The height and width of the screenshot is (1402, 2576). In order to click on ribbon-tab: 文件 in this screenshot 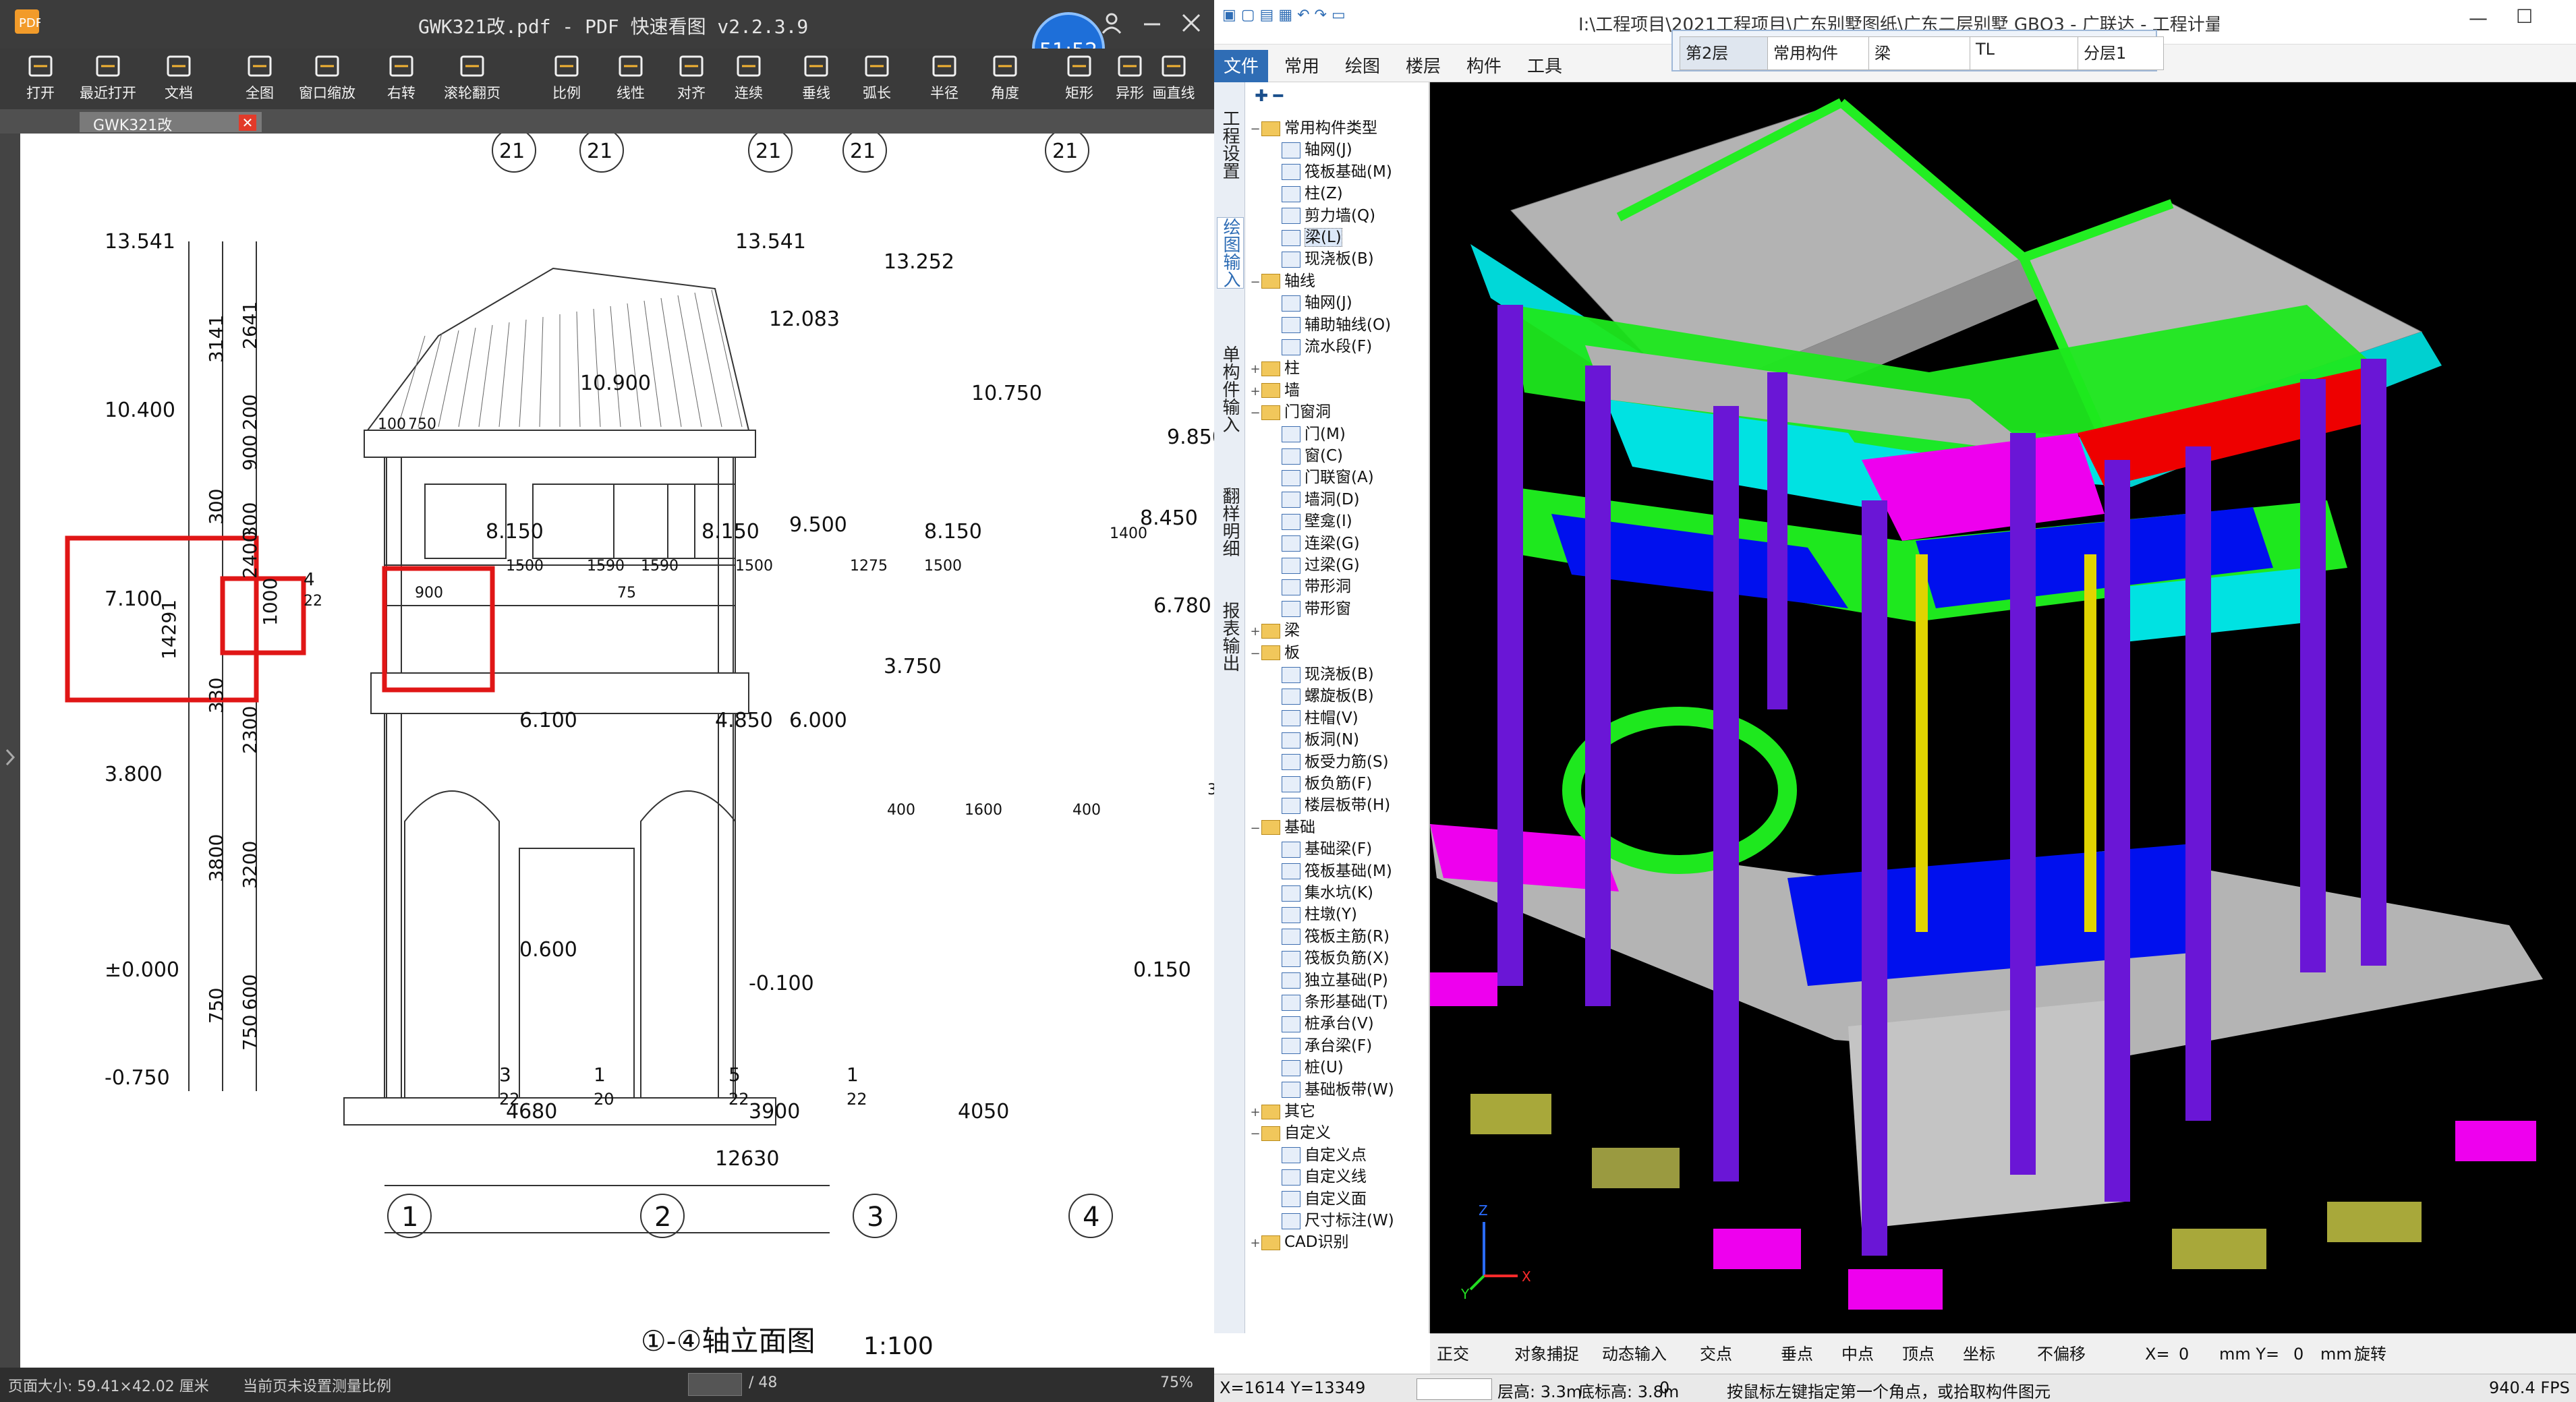, I will do `click(1241, 67)`.